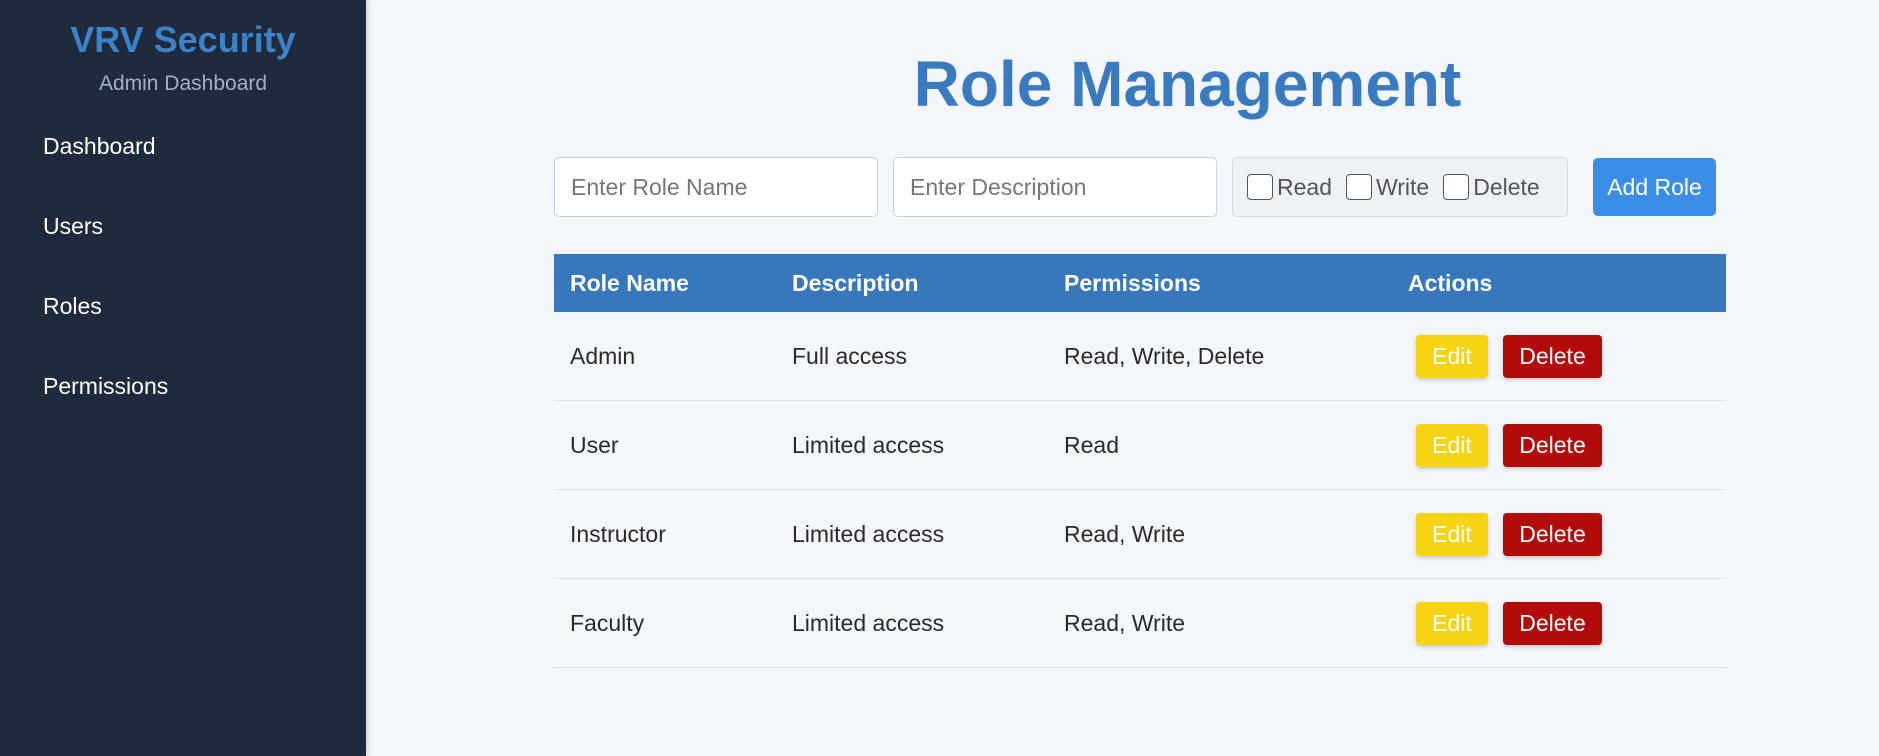  What do you see at coordinates (1132, 282) in the screenshot?
I see `column-header-permissions: Permissions` at bounding box center [1132, 282].